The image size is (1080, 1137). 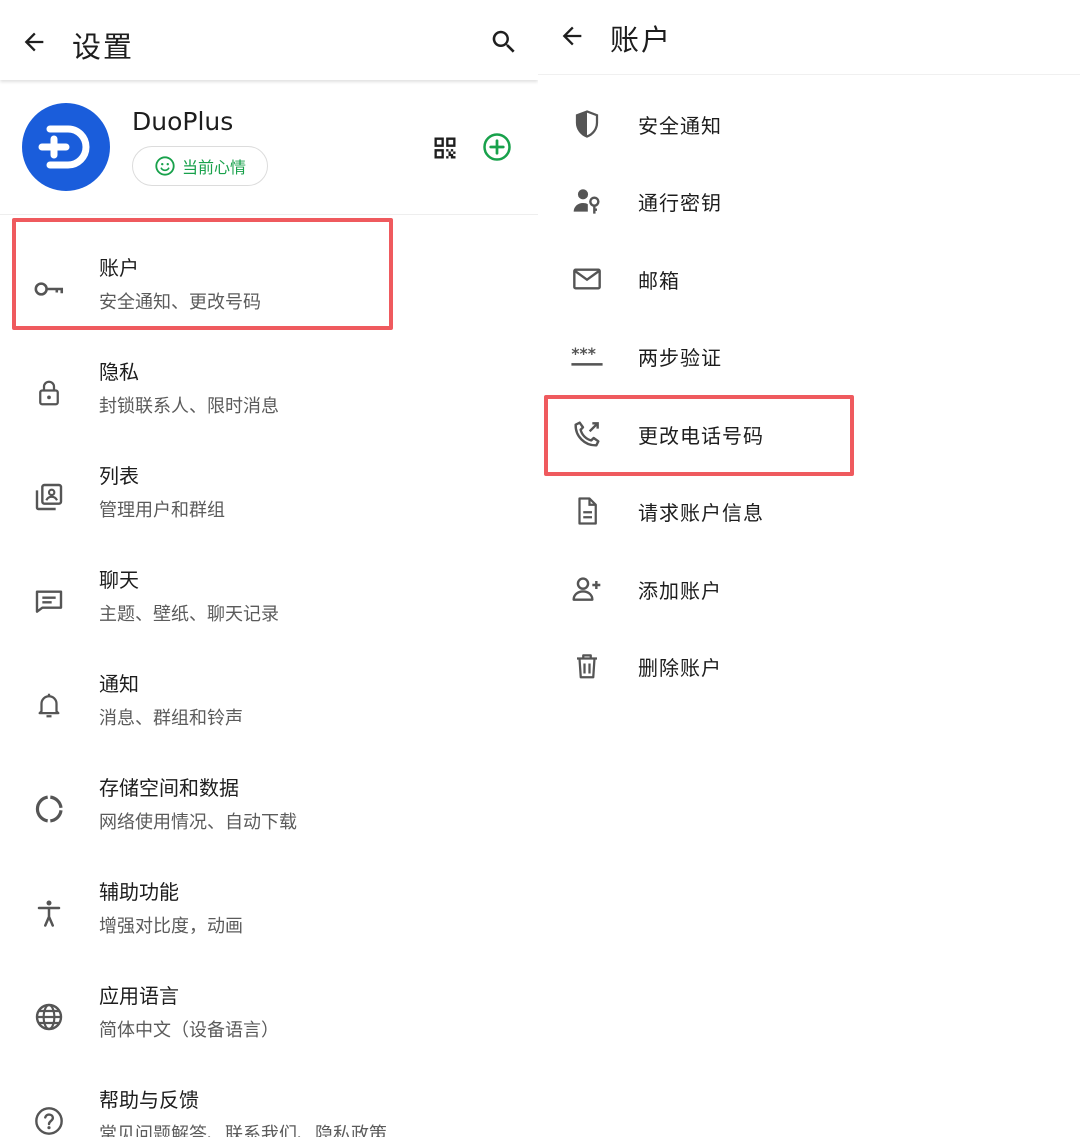 I want to click on settings-item-notifications: 通知 消息、群组和铃声, so click(x=269, y=706).